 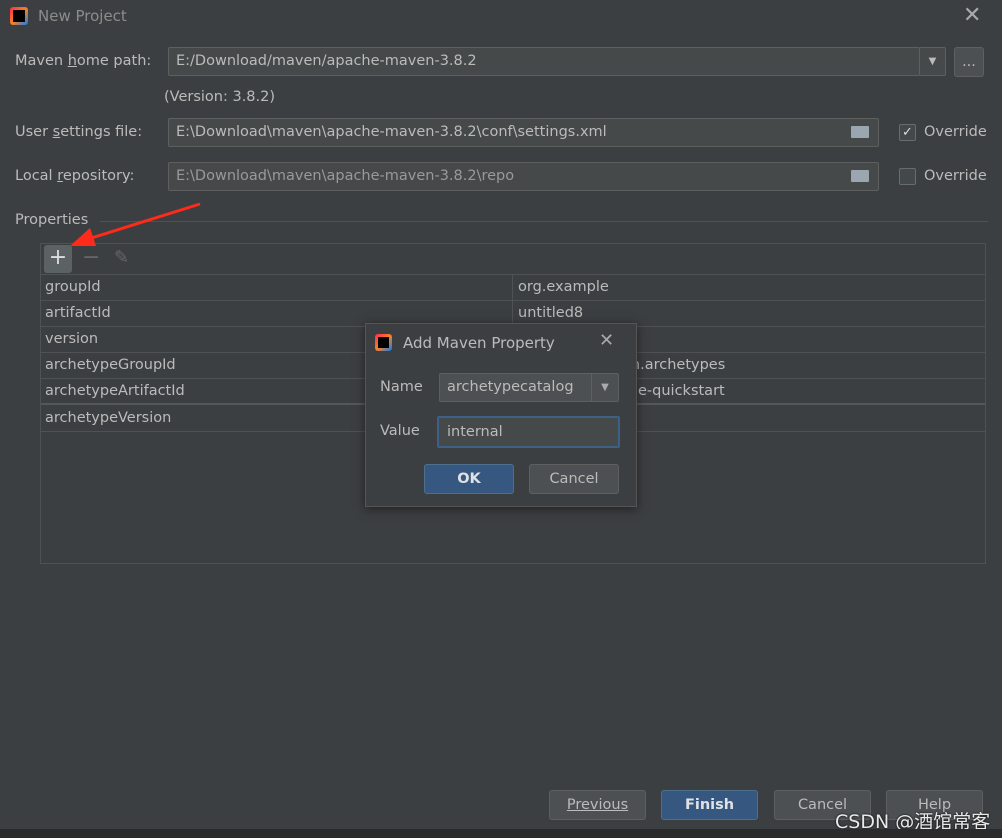 What do you see at coordinates (501, 833) in the screenshot?
I see `bottom-strip` at bounding box center [501, 833].